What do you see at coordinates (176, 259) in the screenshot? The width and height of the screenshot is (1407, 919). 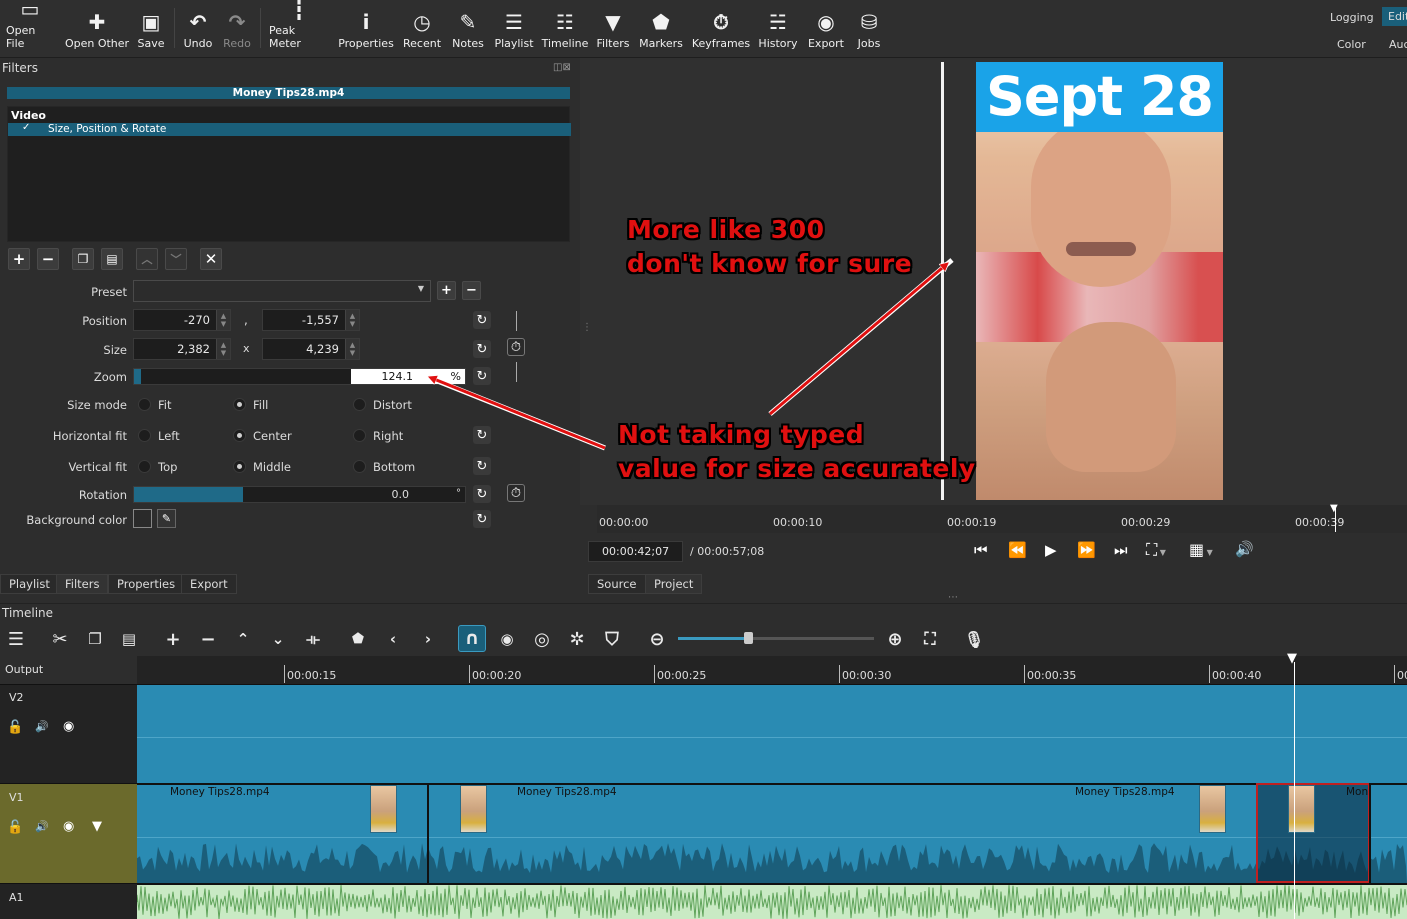 I see `move-filter-down-button: ﹀` at bounding box center [176, 259].